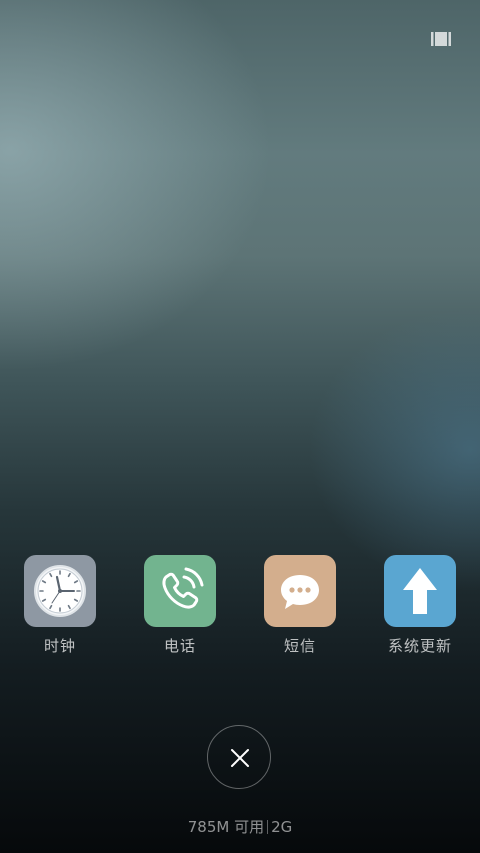 This screenshot has width=480, height=853. I want to click on app-clock: 时钟, so click(60, 610).